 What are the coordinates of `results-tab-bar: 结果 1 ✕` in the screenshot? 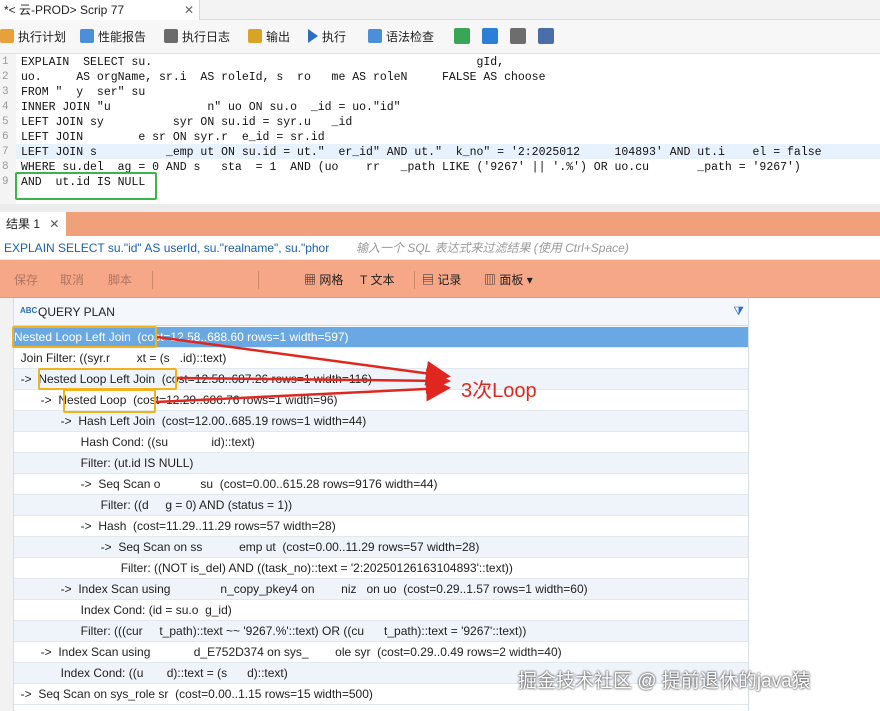 It's located at (440, 224).